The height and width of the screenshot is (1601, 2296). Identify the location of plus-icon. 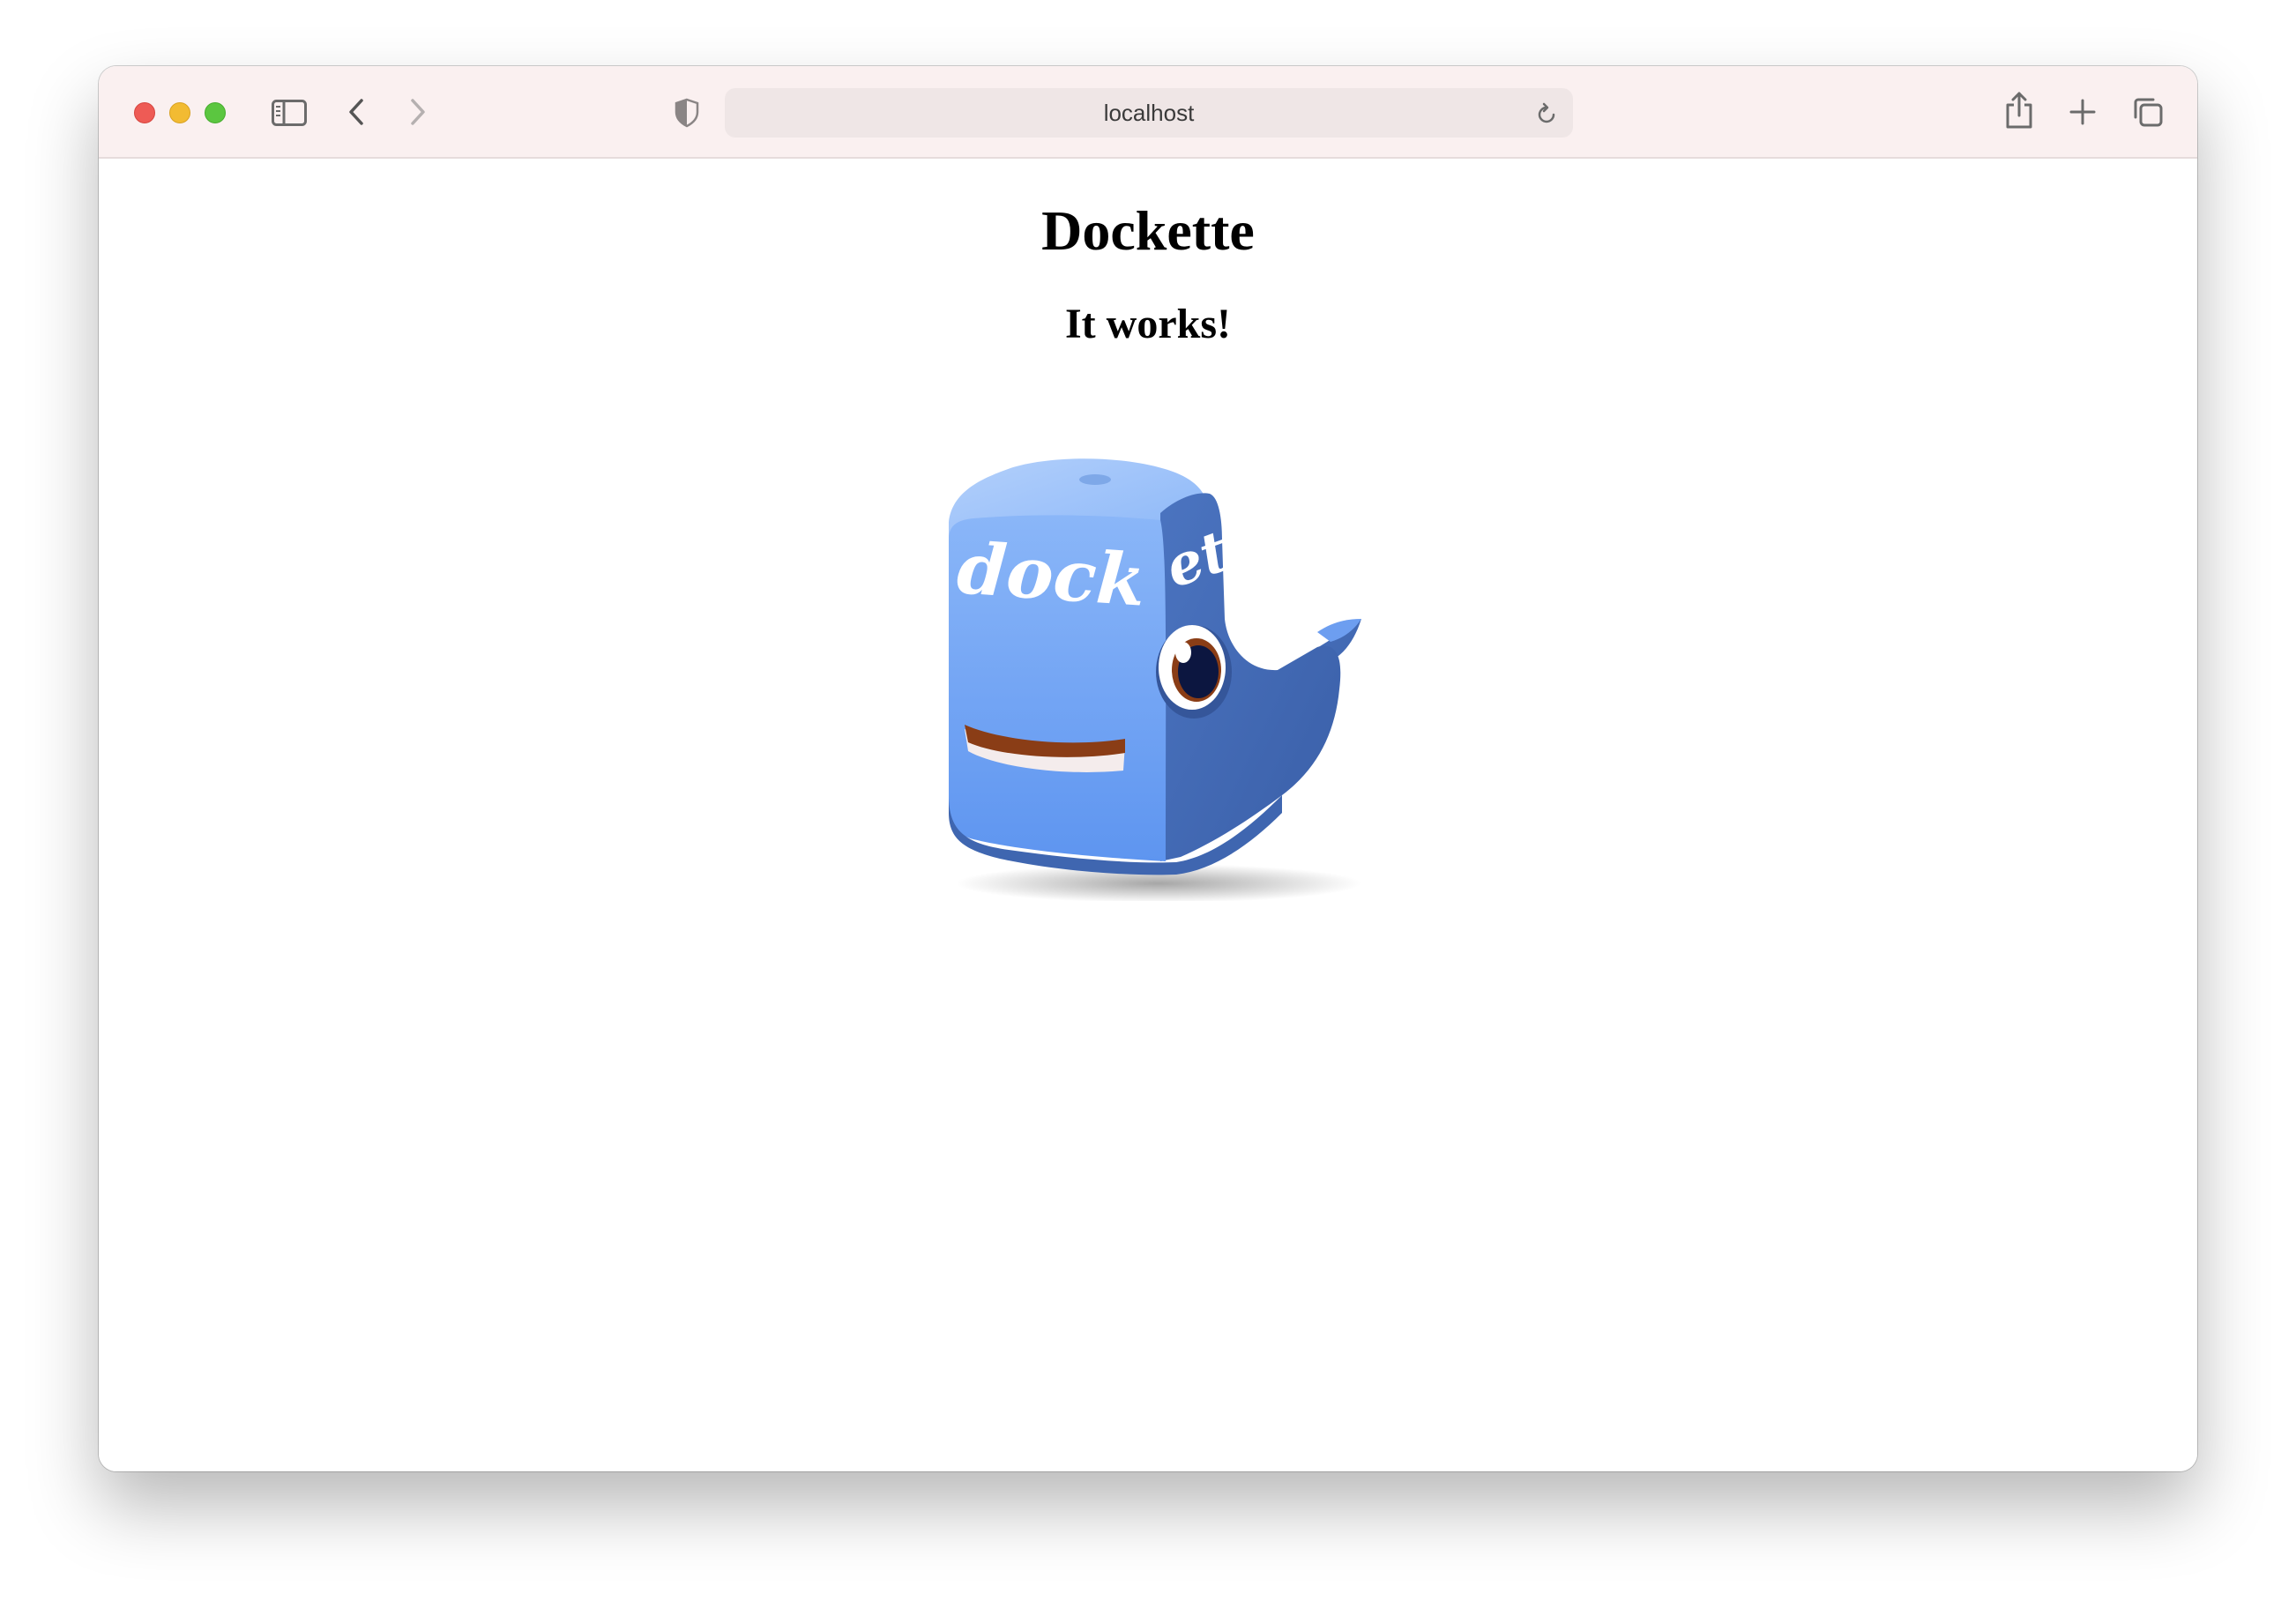
(2082, 112).